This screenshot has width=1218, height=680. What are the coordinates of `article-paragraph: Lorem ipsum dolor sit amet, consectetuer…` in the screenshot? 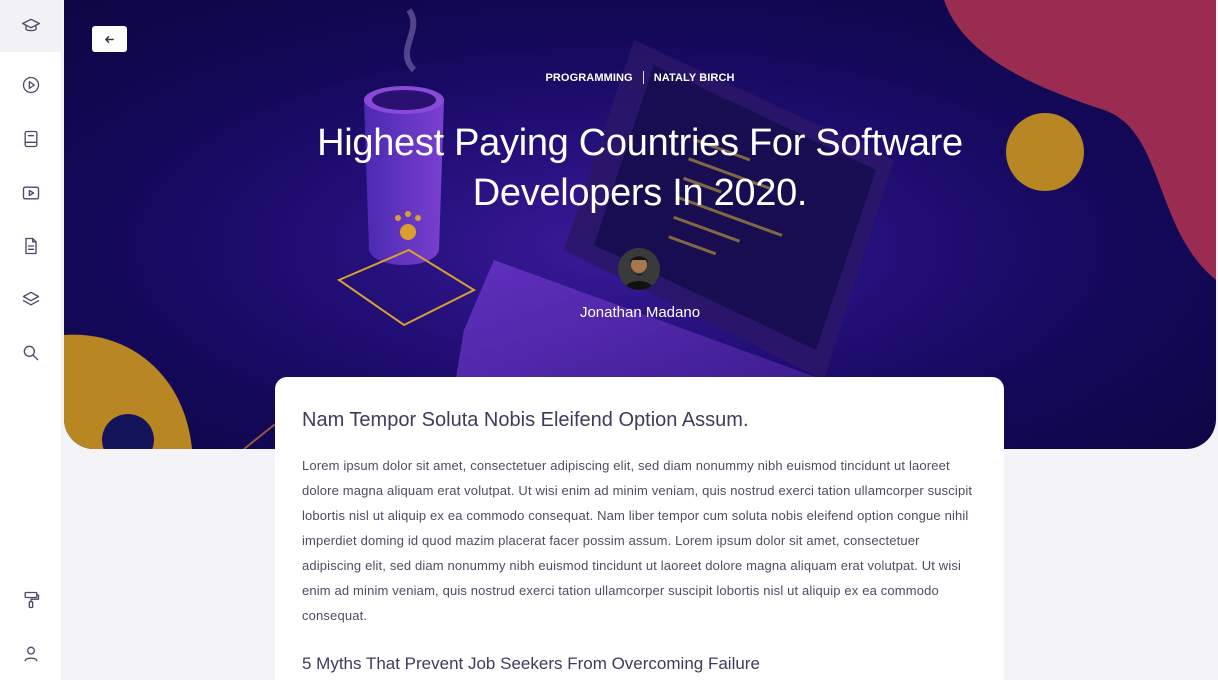 It's located at (637, 540).